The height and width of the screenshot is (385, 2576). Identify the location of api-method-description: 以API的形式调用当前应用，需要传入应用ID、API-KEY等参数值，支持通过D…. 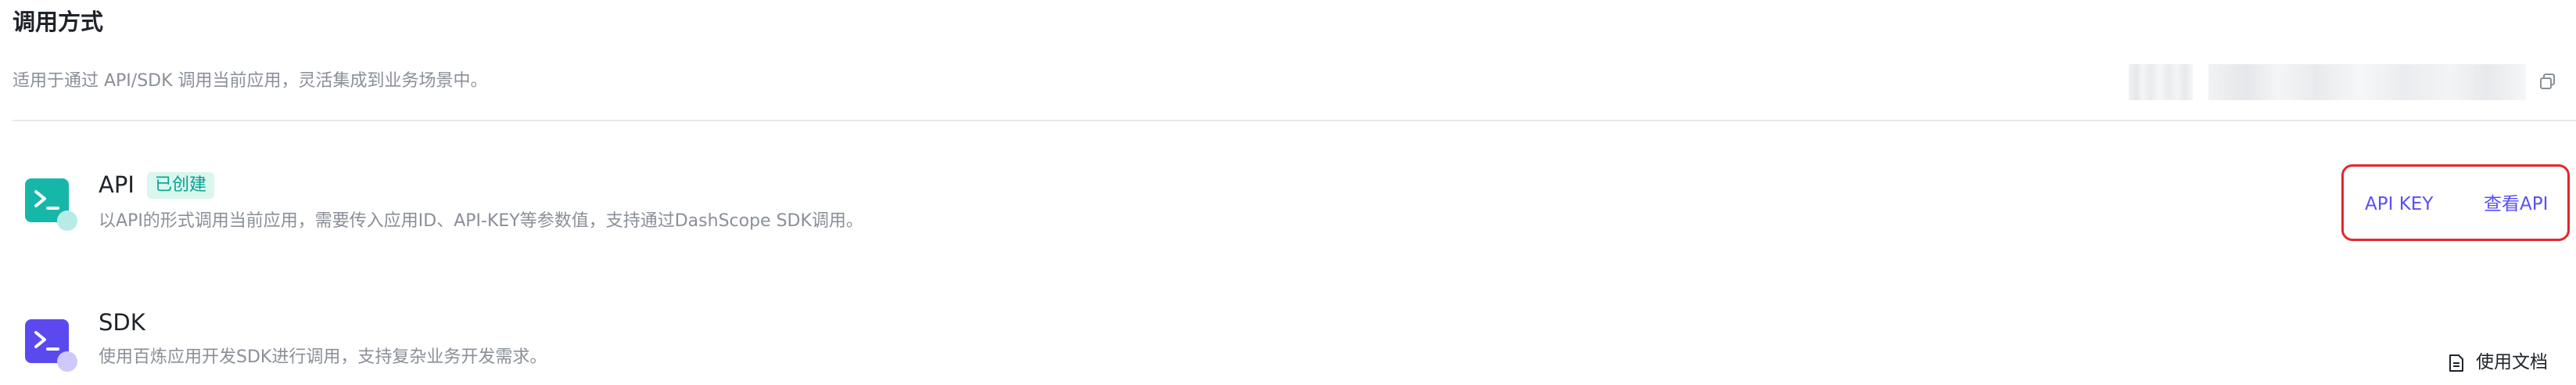
(481, 221).